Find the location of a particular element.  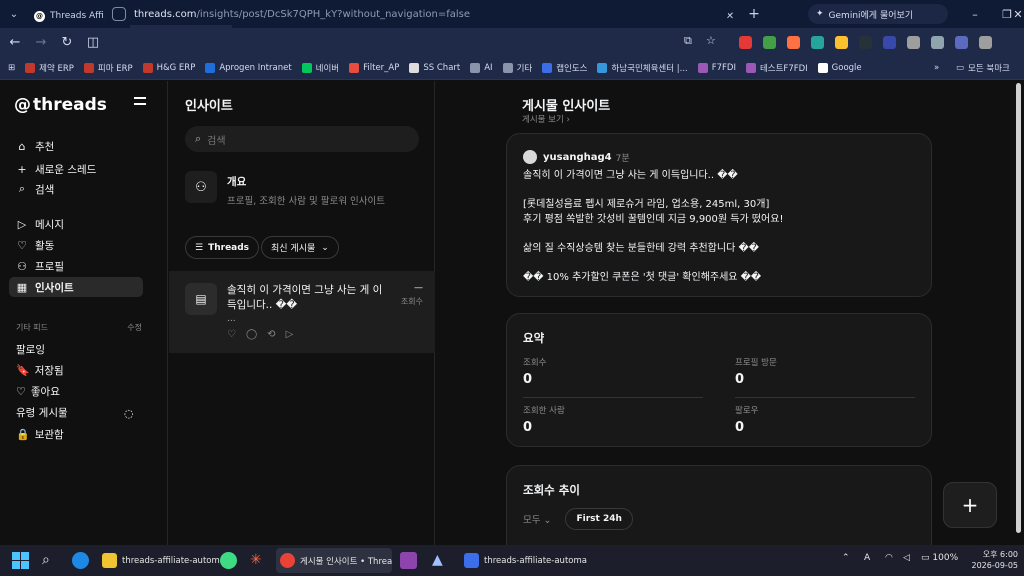

sidebar-item: ♡ 활동 is located at coordinates (76, 245).